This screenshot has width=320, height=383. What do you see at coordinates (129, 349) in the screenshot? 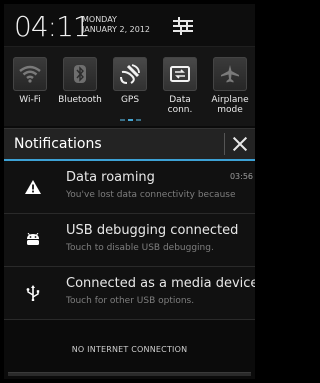
I see `network-status: NO INTERNET CONNECTION` at bounding box center [129, 349].